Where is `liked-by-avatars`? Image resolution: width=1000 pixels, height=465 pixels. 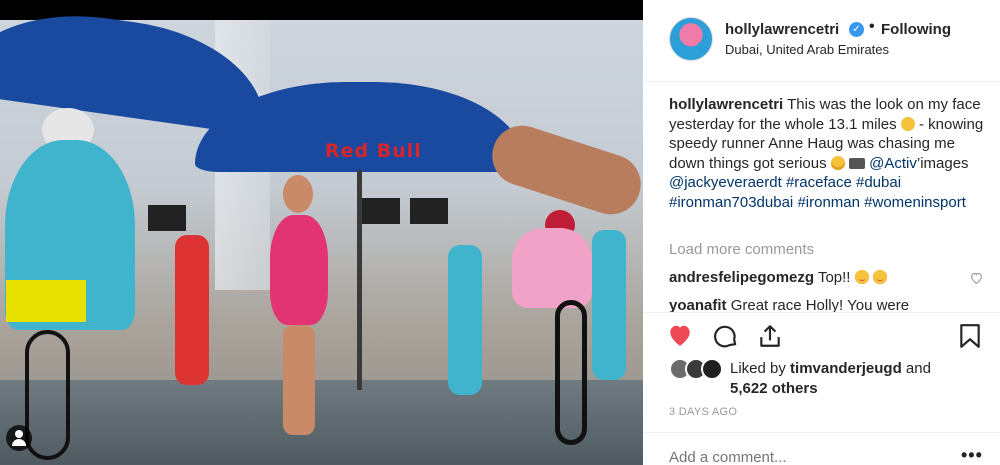
liked-by-avatars is located at coordinates (698, 369).